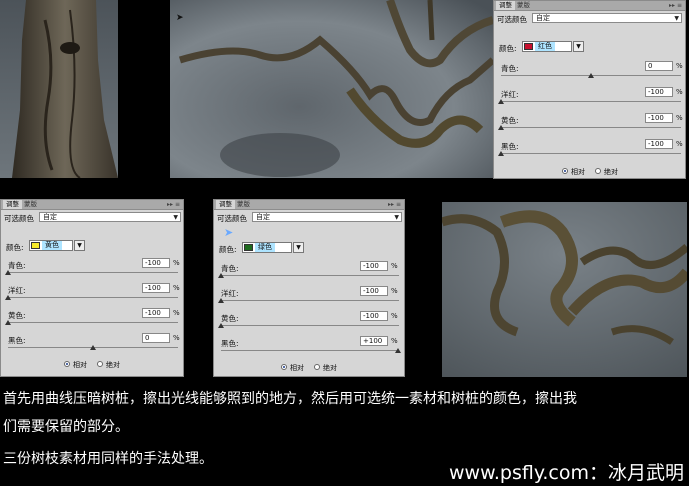  What do you see at coordinates (330, 368) in the screenshot?
I see `radio-absolute-label: 绝对` at bounding box center [330, 368].